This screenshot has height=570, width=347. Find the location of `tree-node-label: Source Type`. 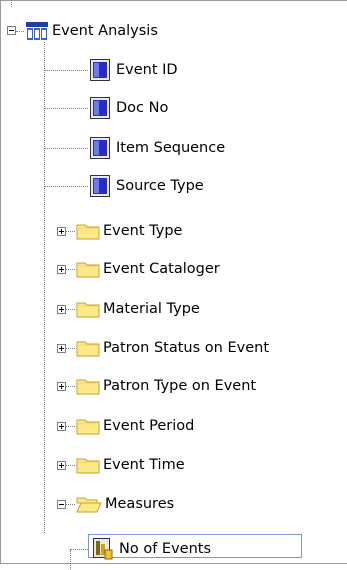

tree-node-label: Source Type is located at coordinates (160, 186).